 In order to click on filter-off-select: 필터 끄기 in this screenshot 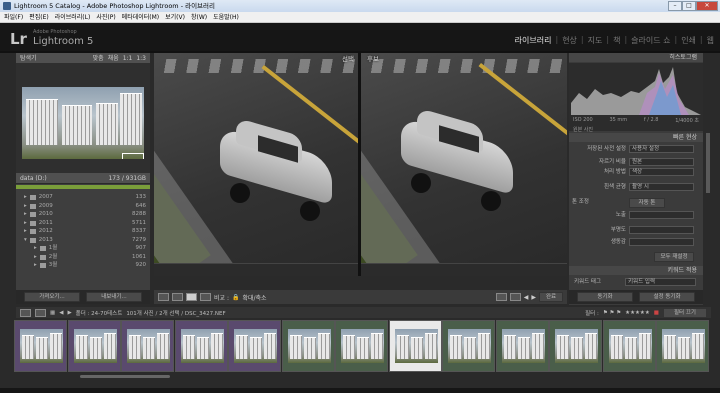, I will do `click(685, 312)`.